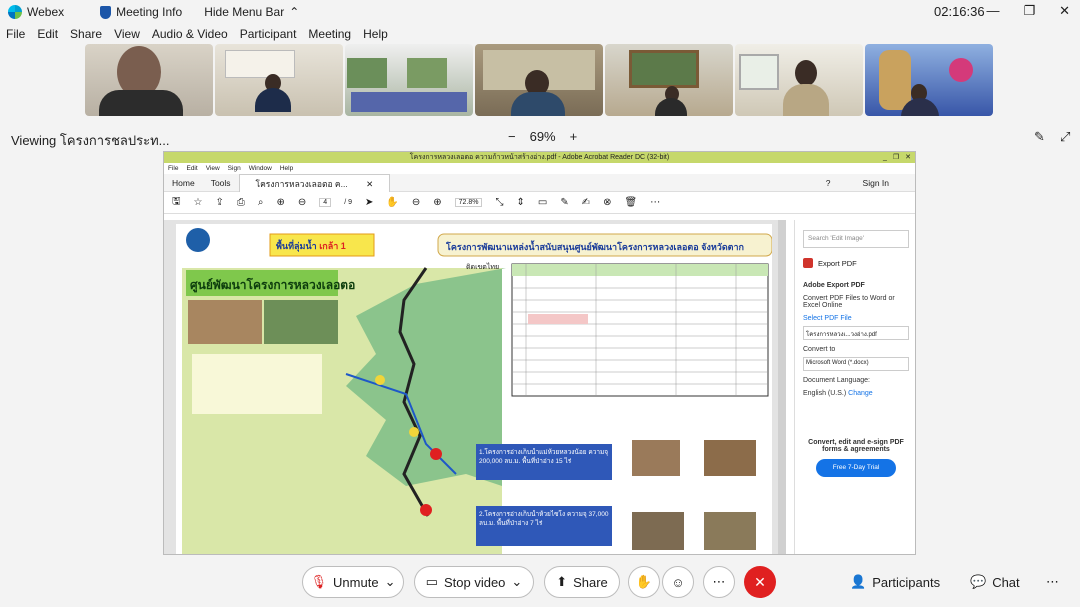  Describe the element at coordinates (499, 202) in the screenshot. I see `fit-page-icon: ⤡` at that location.